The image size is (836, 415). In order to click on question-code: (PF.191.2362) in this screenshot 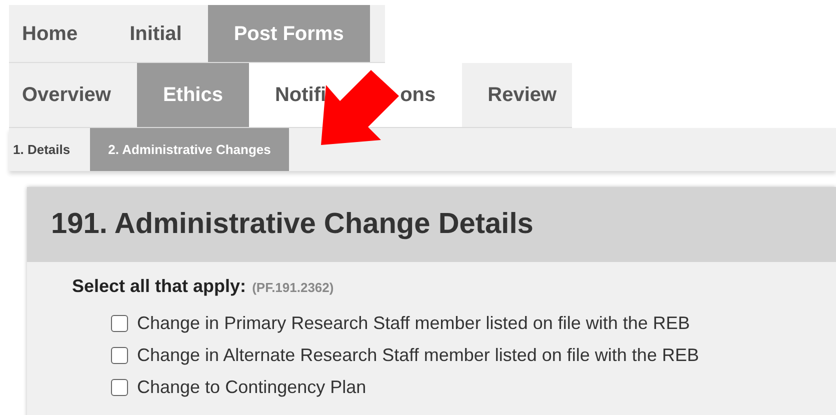, I will do `click(293, 288)`.